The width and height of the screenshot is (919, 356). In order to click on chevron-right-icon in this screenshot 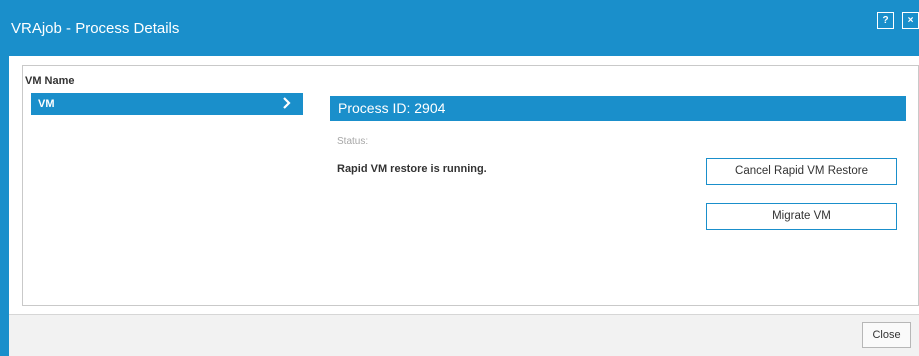, I will do `click(287, 103)`.